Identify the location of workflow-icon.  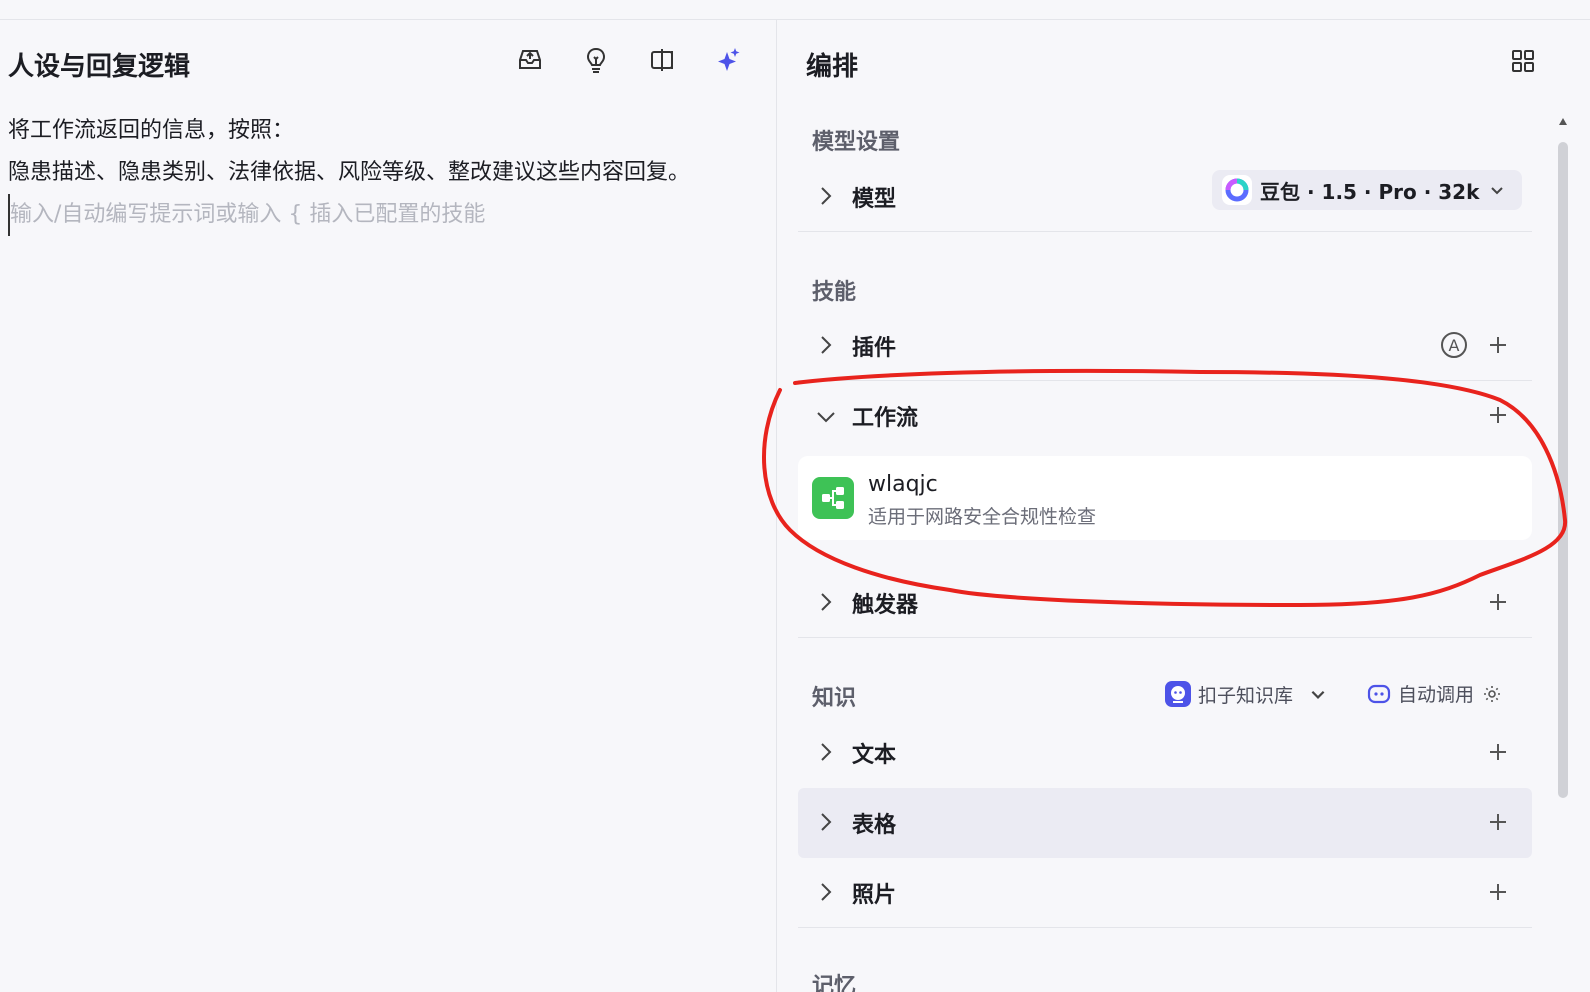
(833, 498).